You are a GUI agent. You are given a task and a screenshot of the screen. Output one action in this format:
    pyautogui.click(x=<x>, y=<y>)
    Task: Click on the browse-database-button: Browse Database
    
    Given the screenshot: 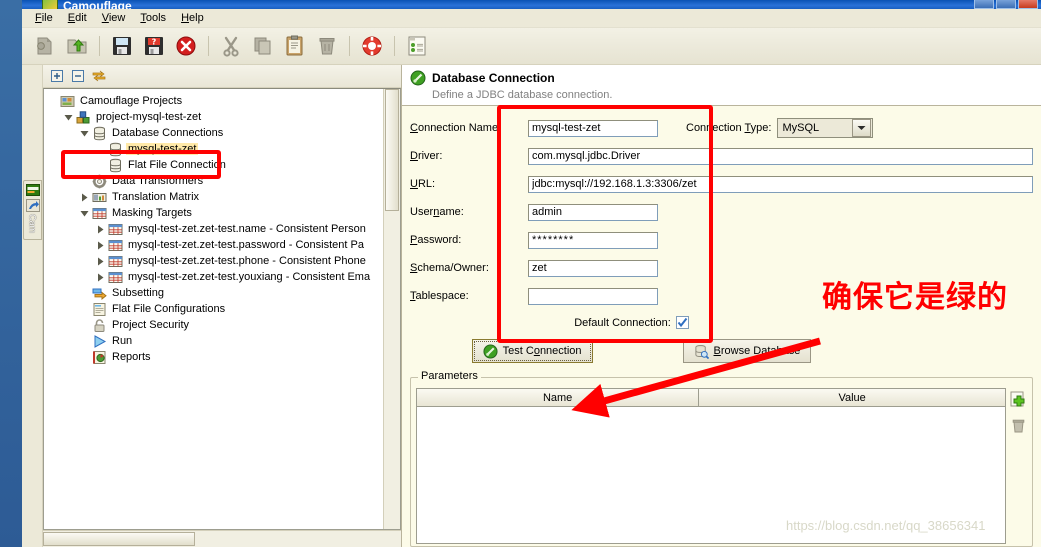 What is the action you would take?
    pyautogui.click(x=747, y=351)
    